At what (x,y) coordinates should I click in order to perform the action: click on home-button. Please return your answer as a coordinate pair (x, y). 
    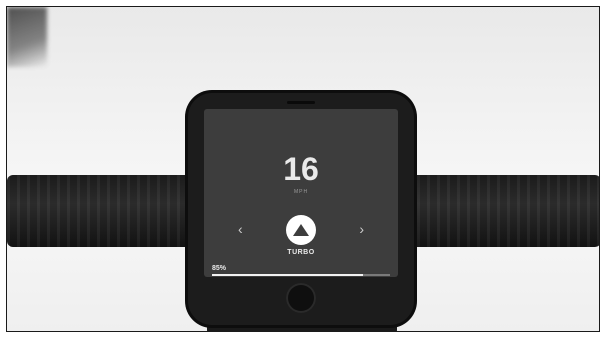
    Looking at the image, I should click on (301, 298).